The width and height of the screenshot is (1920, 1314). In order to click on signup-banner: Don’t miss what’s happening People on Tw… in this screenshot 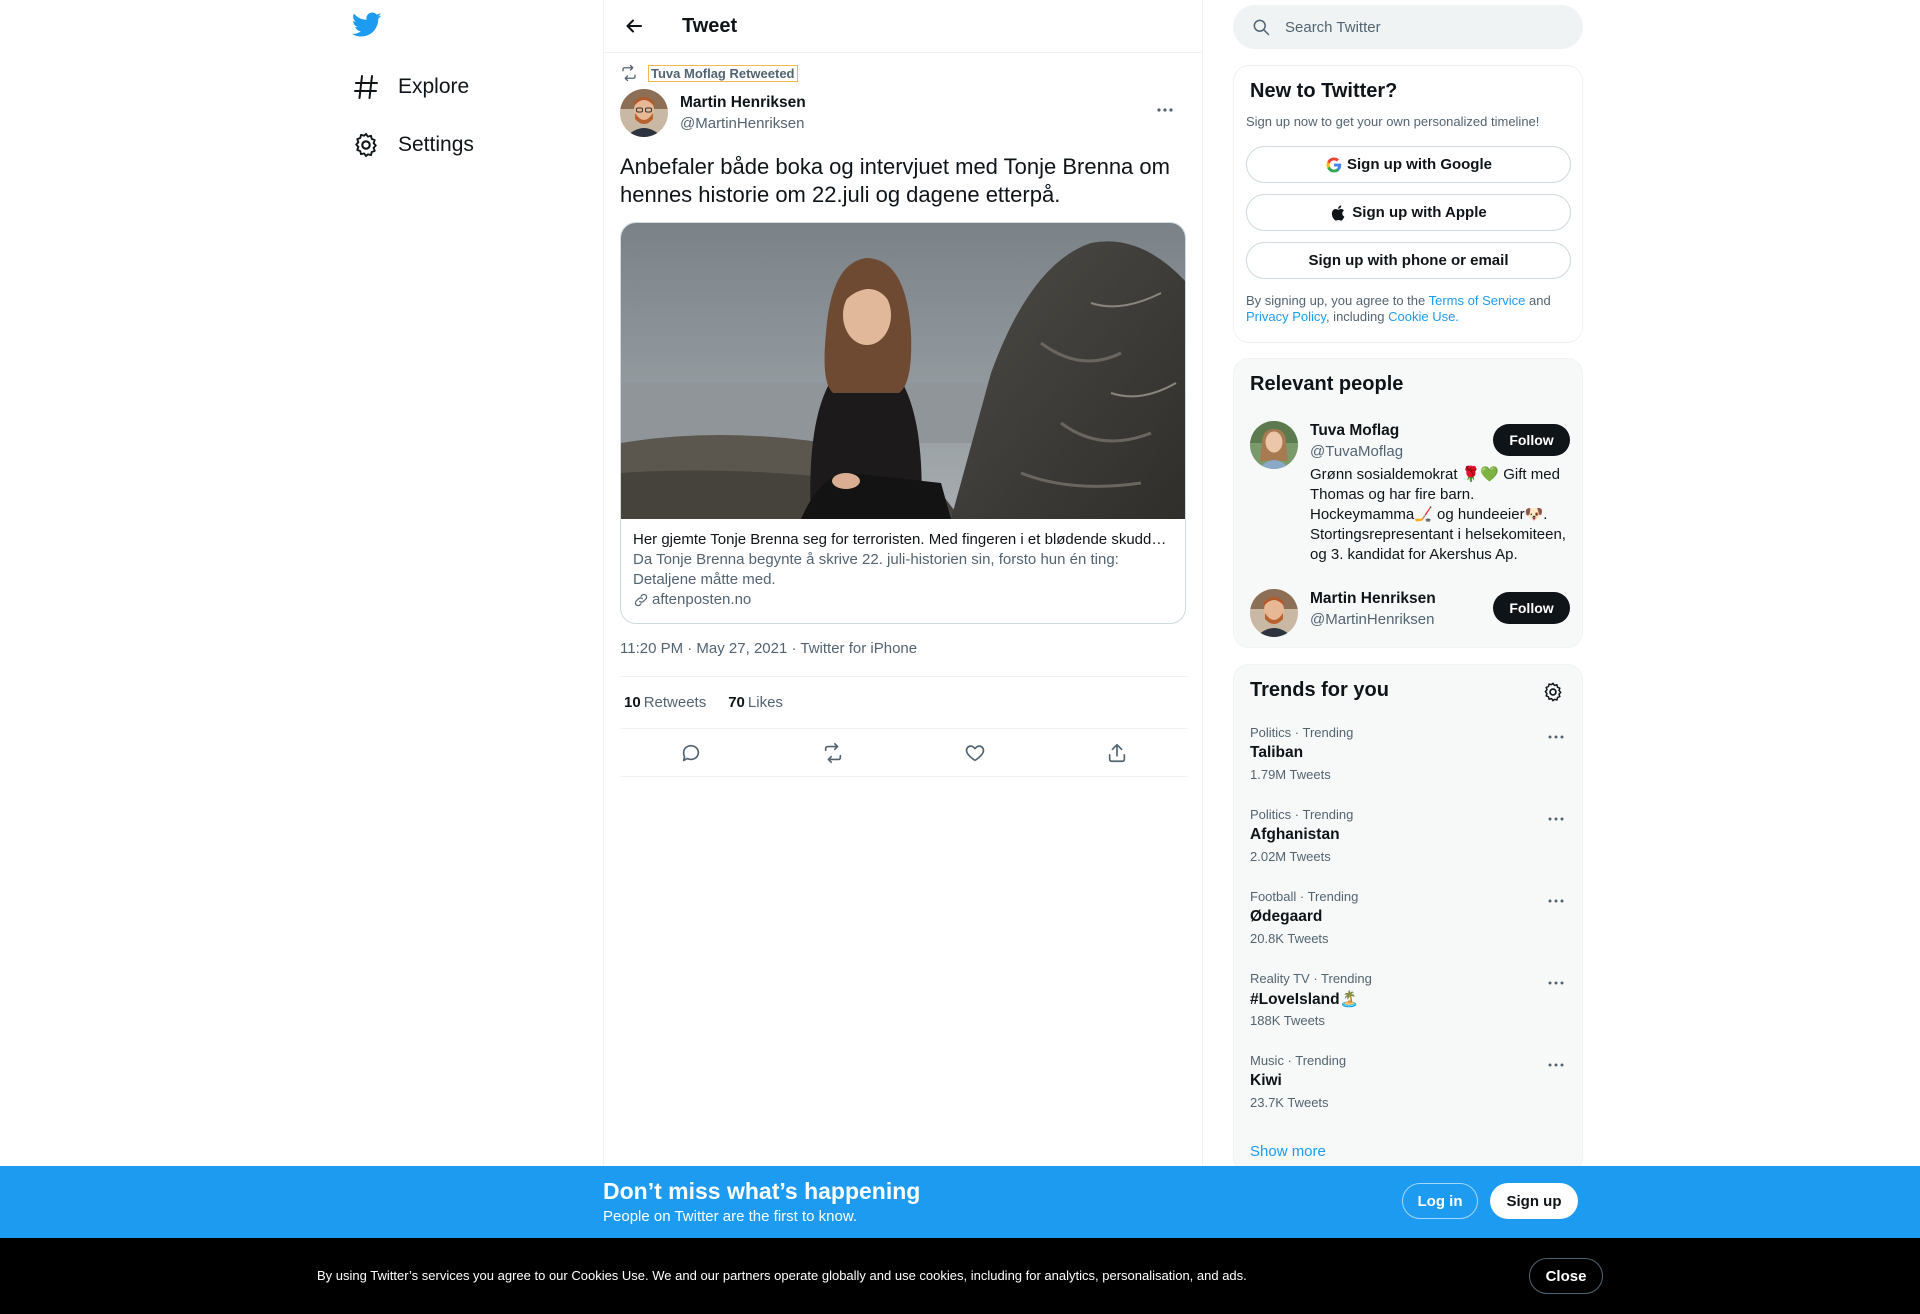, I will do `click(960, 1202)`.